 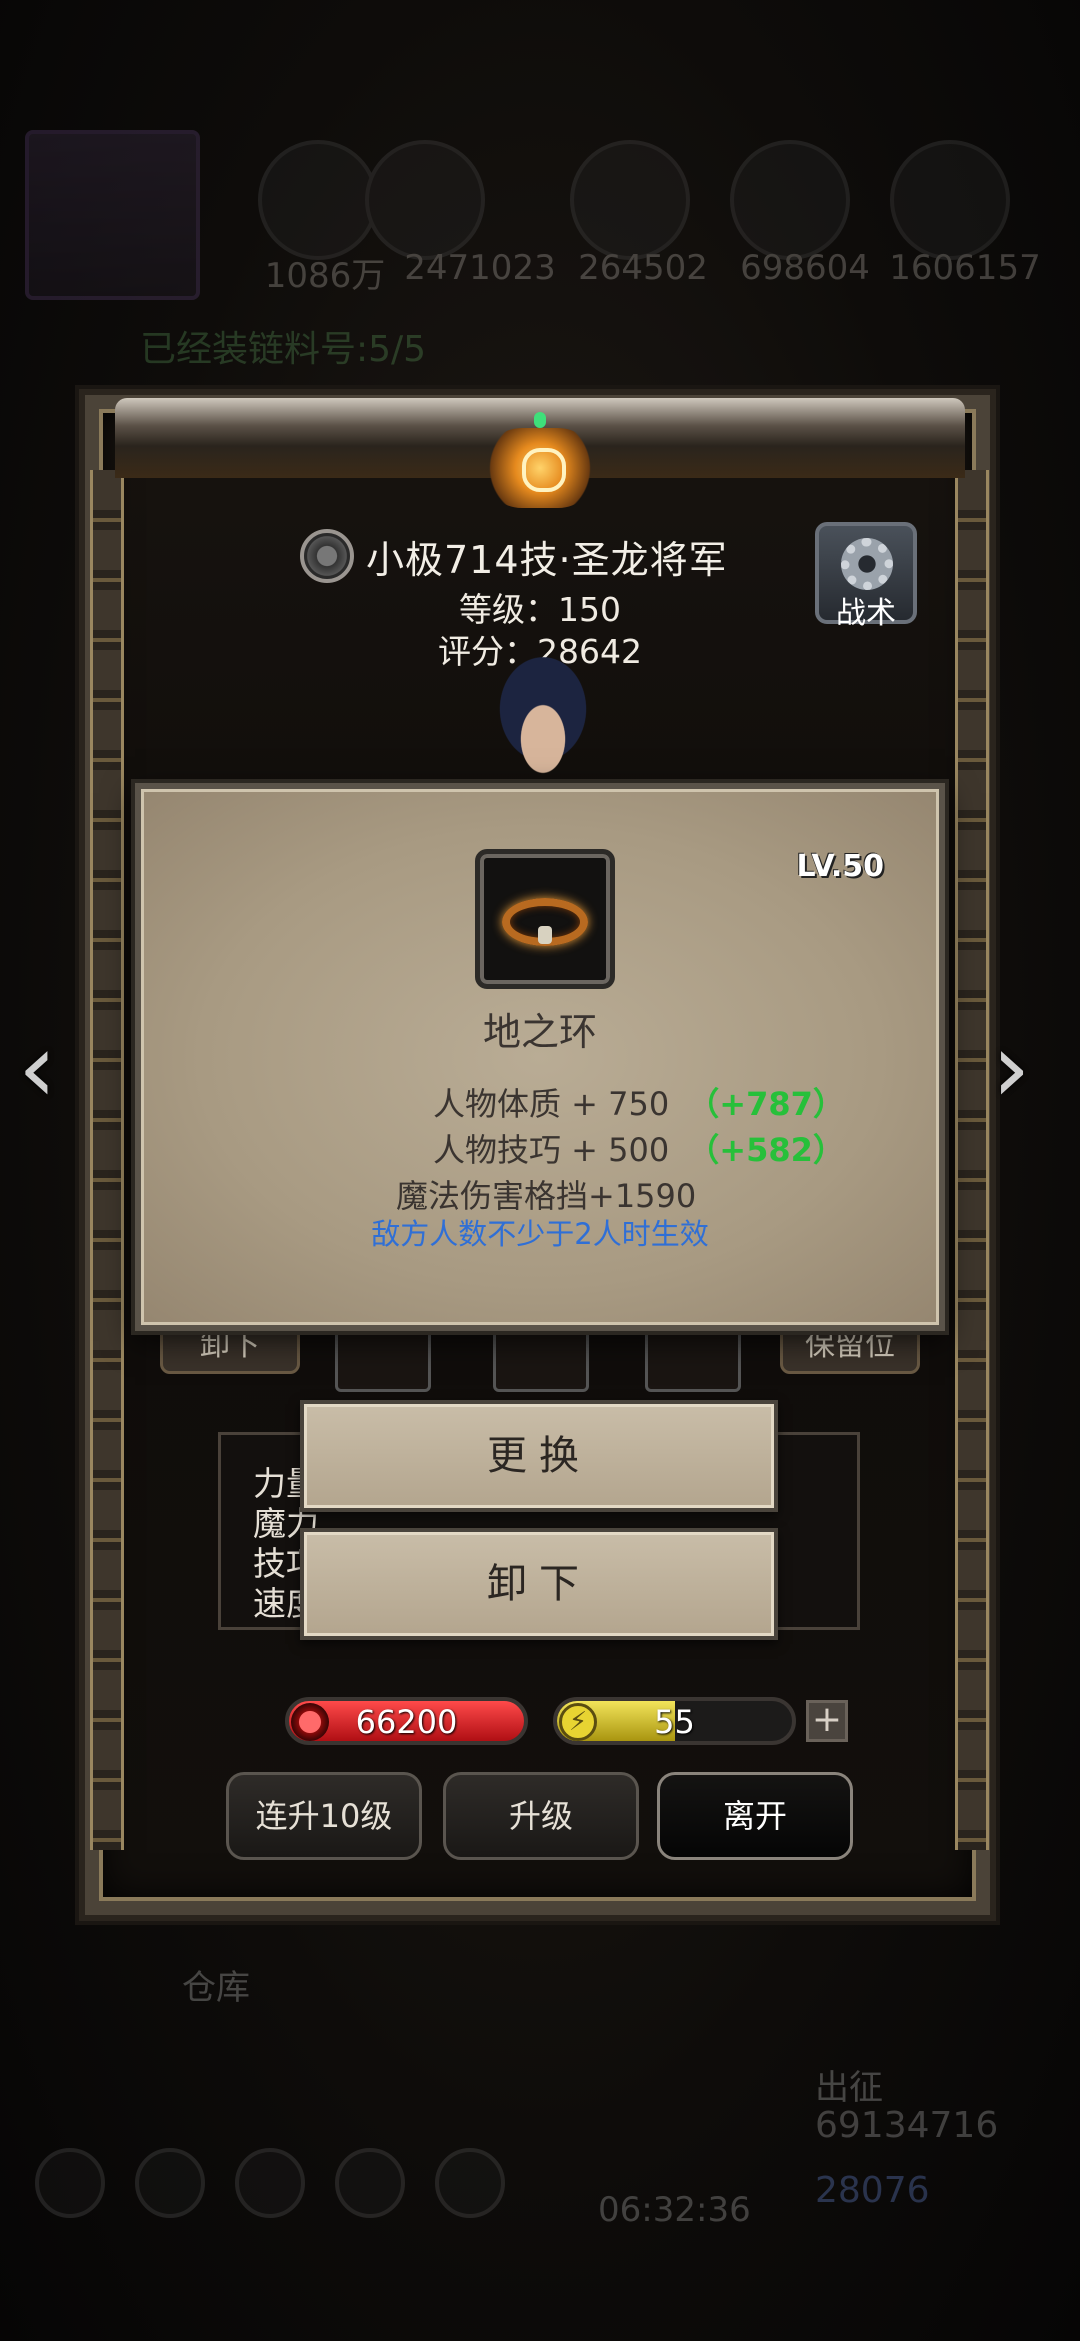 I want to click on gear-icon, so click(x=867, y=564).